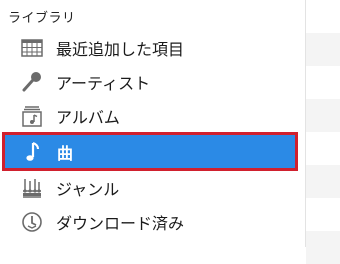 The width and height of the screenshot is (340, 264). Describe the element at coordinates (32, 222) in the screenshot. I see `download-clock-icon` at that location.